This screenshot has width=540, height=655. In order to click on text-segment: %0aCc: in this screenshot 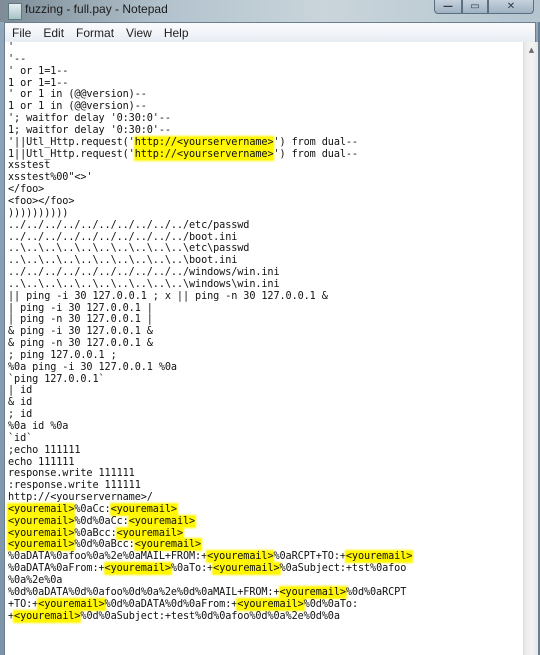, I will do `click(92, 509)`.